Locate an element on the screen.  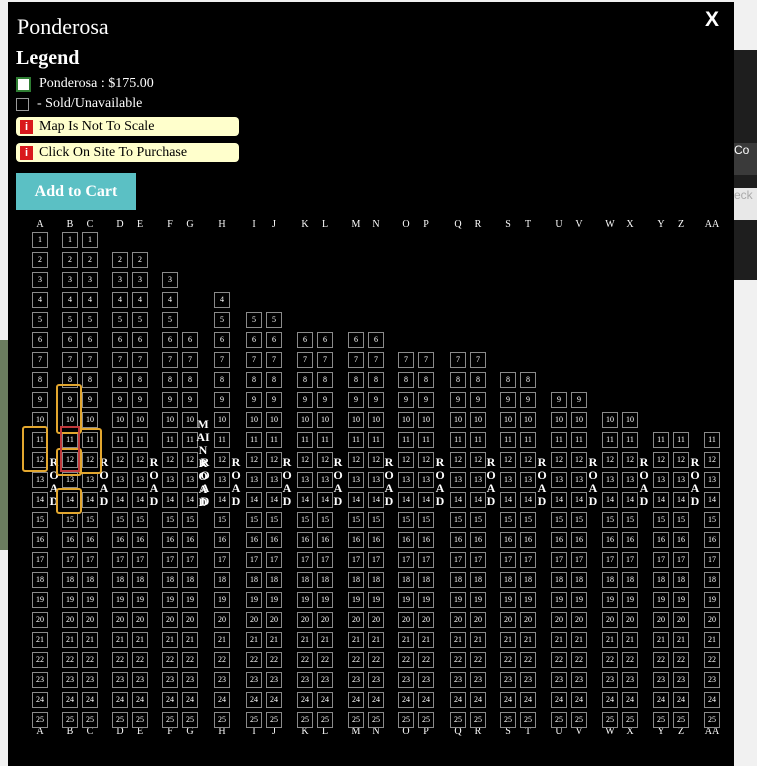
site-u-23: 23 is located at coordinates (559, 680).